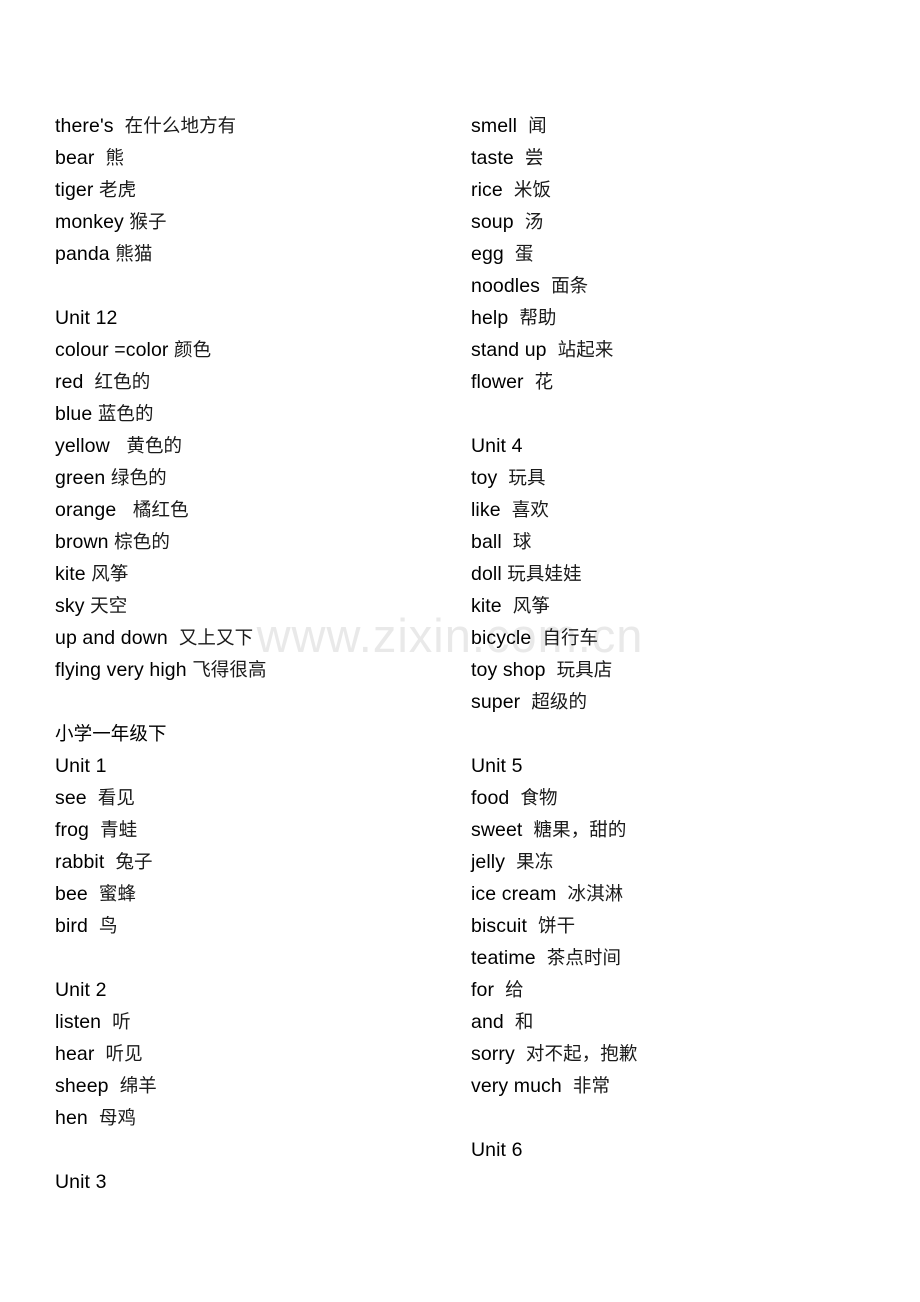 The width and height of the screenshot is (920, 1302). Describe the element at coordinates (154, 446) in the screenshot. I see `vocabulary-gloss: 黄色的` at that location.